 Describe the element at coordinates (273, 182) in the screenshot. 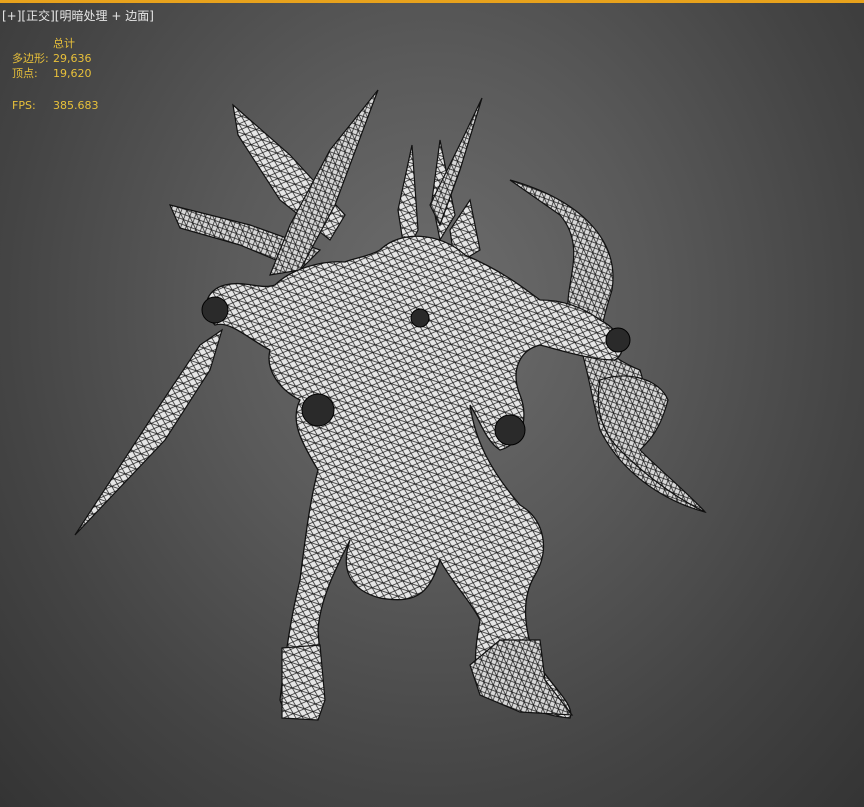

I see `model-upper-spikes` at that location.